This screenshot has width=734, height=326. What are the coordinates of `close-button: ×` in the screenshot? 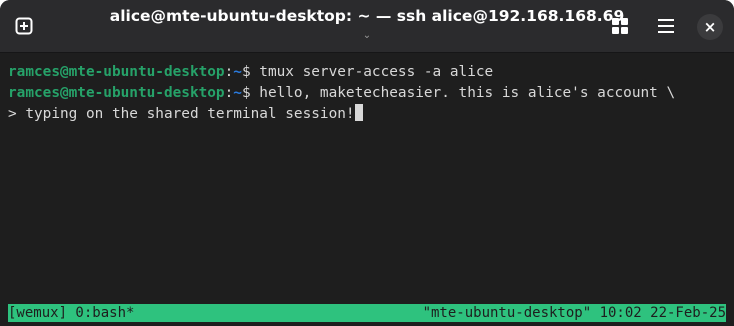 It's located at (710, 27).